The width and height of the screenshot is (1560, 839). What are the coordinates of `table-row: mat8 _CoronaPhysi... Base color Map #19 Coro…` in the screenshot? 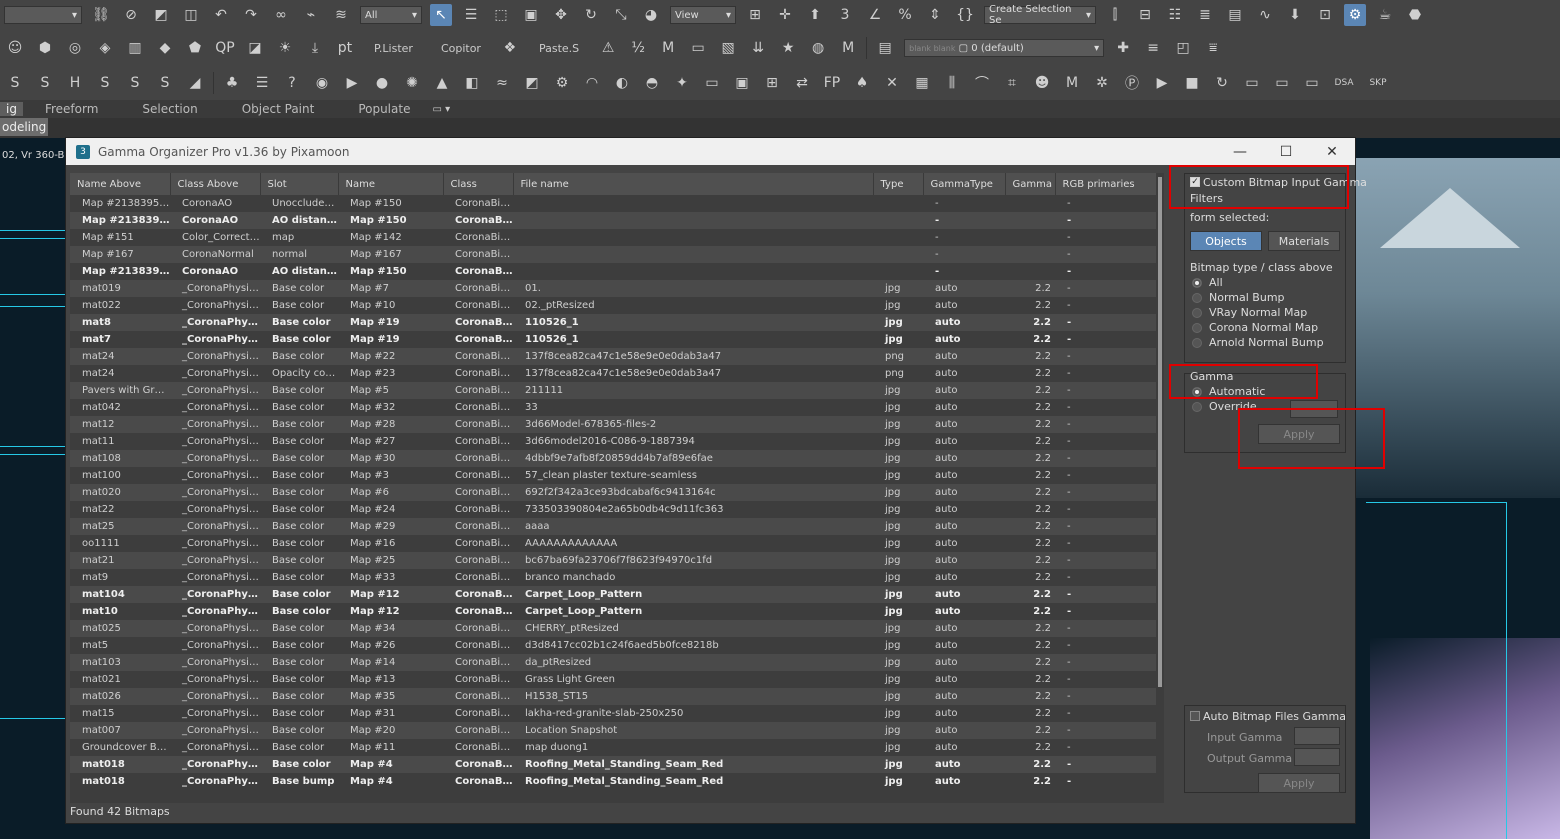 It's located at (613, 322).